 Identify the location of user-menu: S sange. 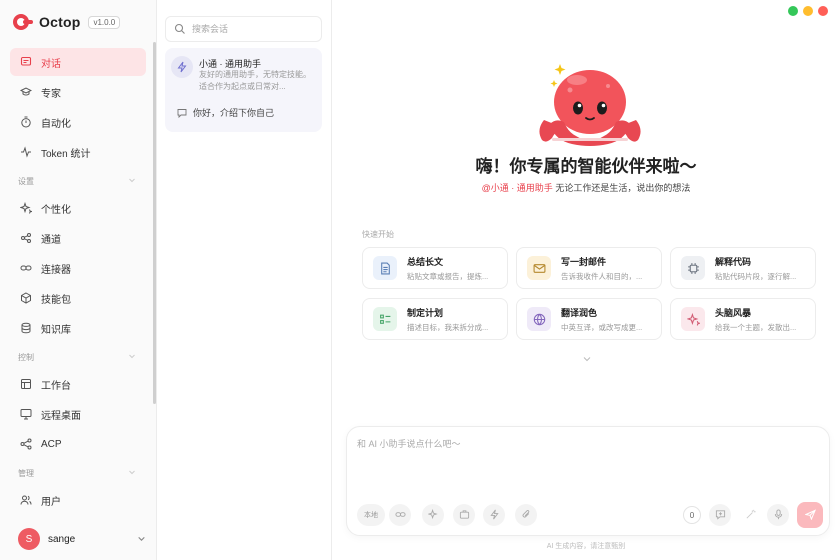
(78, 539).